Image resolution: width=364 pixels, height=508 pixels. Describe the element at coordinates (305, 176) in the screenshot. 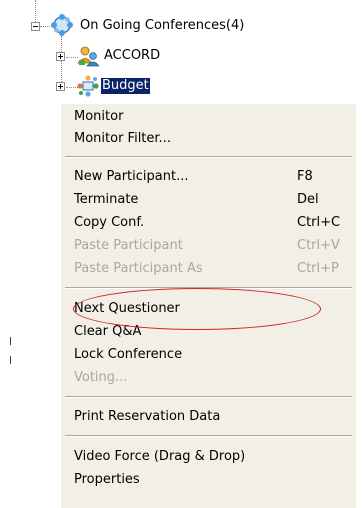

I see `menu-item-shortcut: F8` at that location.